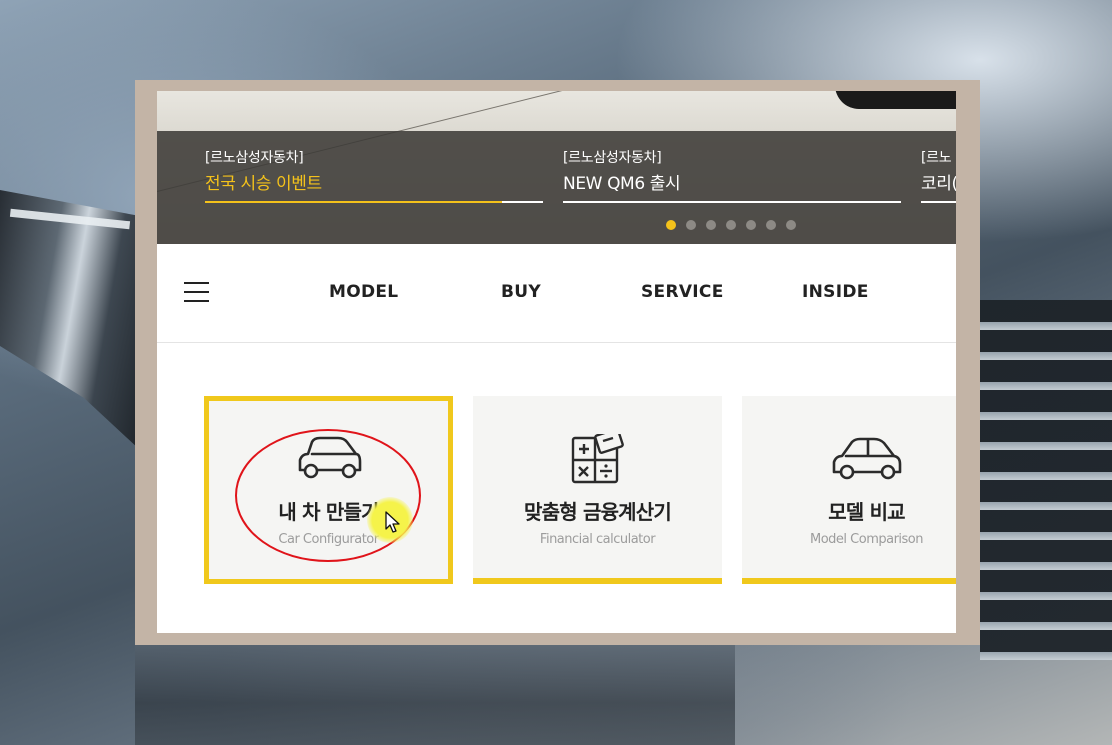 The image size is (1112, 745). What do you see at coordinates (867, 539) in the screenshot?
I see `card-subtitle: Model Comparison` at bounding box center [867, 539].